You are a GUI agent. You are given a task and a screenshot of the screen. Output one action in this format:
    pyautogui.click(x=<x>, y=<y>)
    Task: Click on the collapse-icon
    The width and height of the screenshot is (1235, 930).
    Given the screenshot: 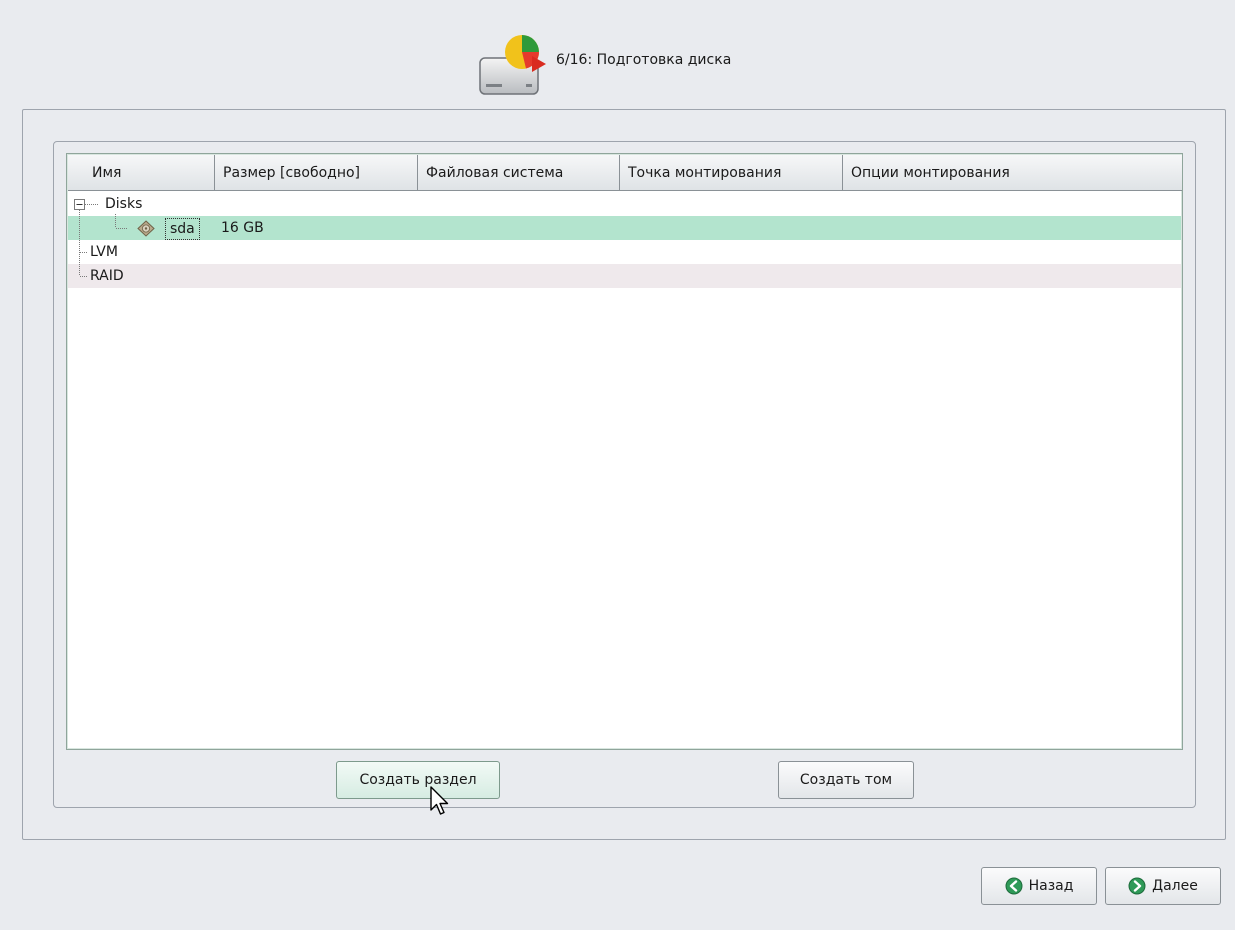 What is the action you would take?
    pyautogui.click(x=79, y=204)
    